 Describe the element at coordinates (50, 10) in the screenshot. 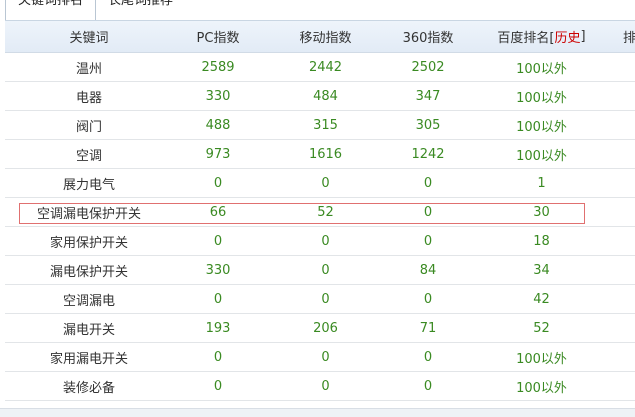

I see `tab-keyword-ranking: 关键词排名` at that location.